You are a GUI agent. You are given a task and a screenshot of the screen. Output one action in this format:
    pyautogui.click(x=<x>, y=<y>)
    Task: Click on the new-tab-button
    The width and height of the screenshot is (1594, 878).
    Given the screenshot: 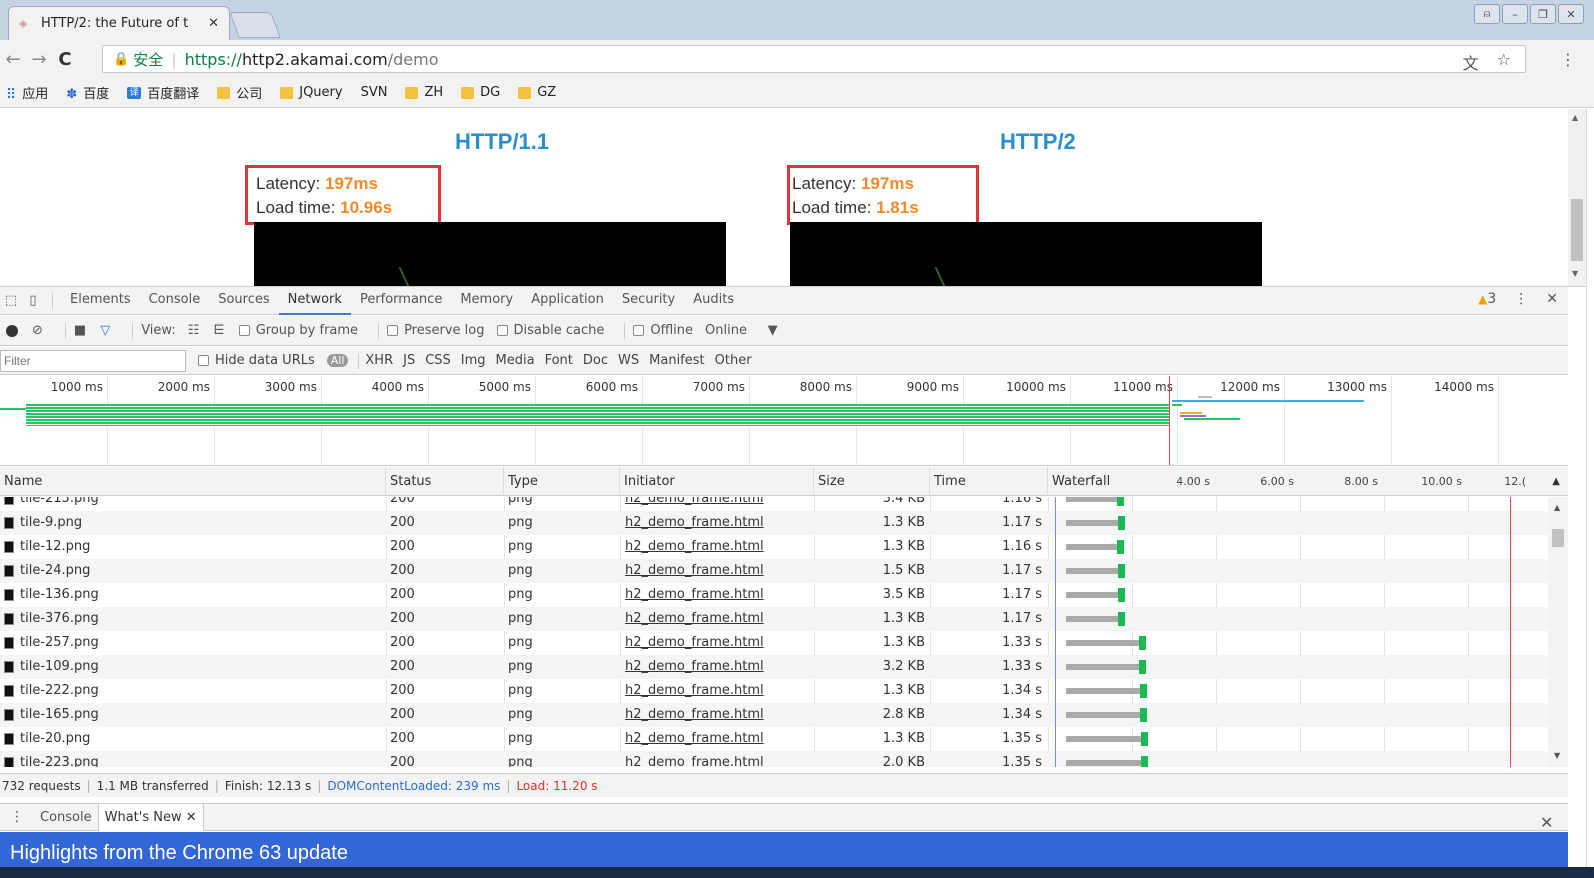 What is the action you would take?
    pyautogui.click(x=255, y=25)
    